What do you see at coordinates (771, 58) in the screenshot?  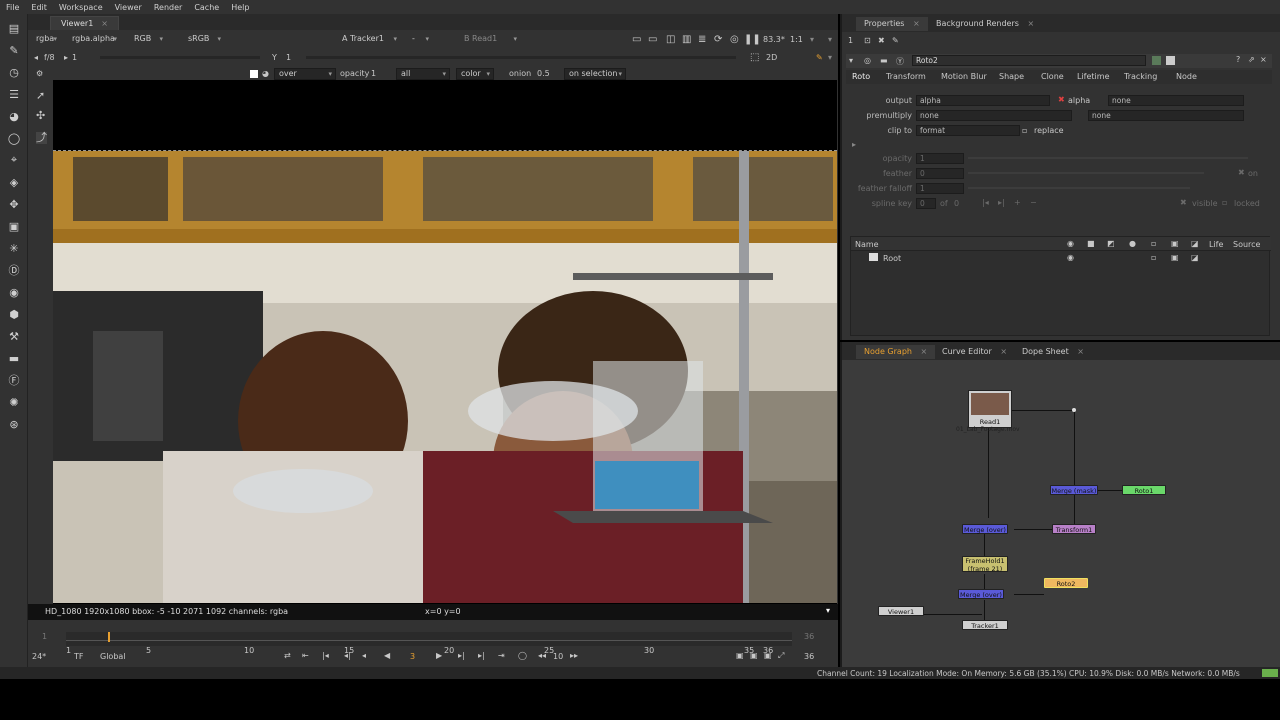 I see `view-mode: 2D` at bounding box center [771, 58].